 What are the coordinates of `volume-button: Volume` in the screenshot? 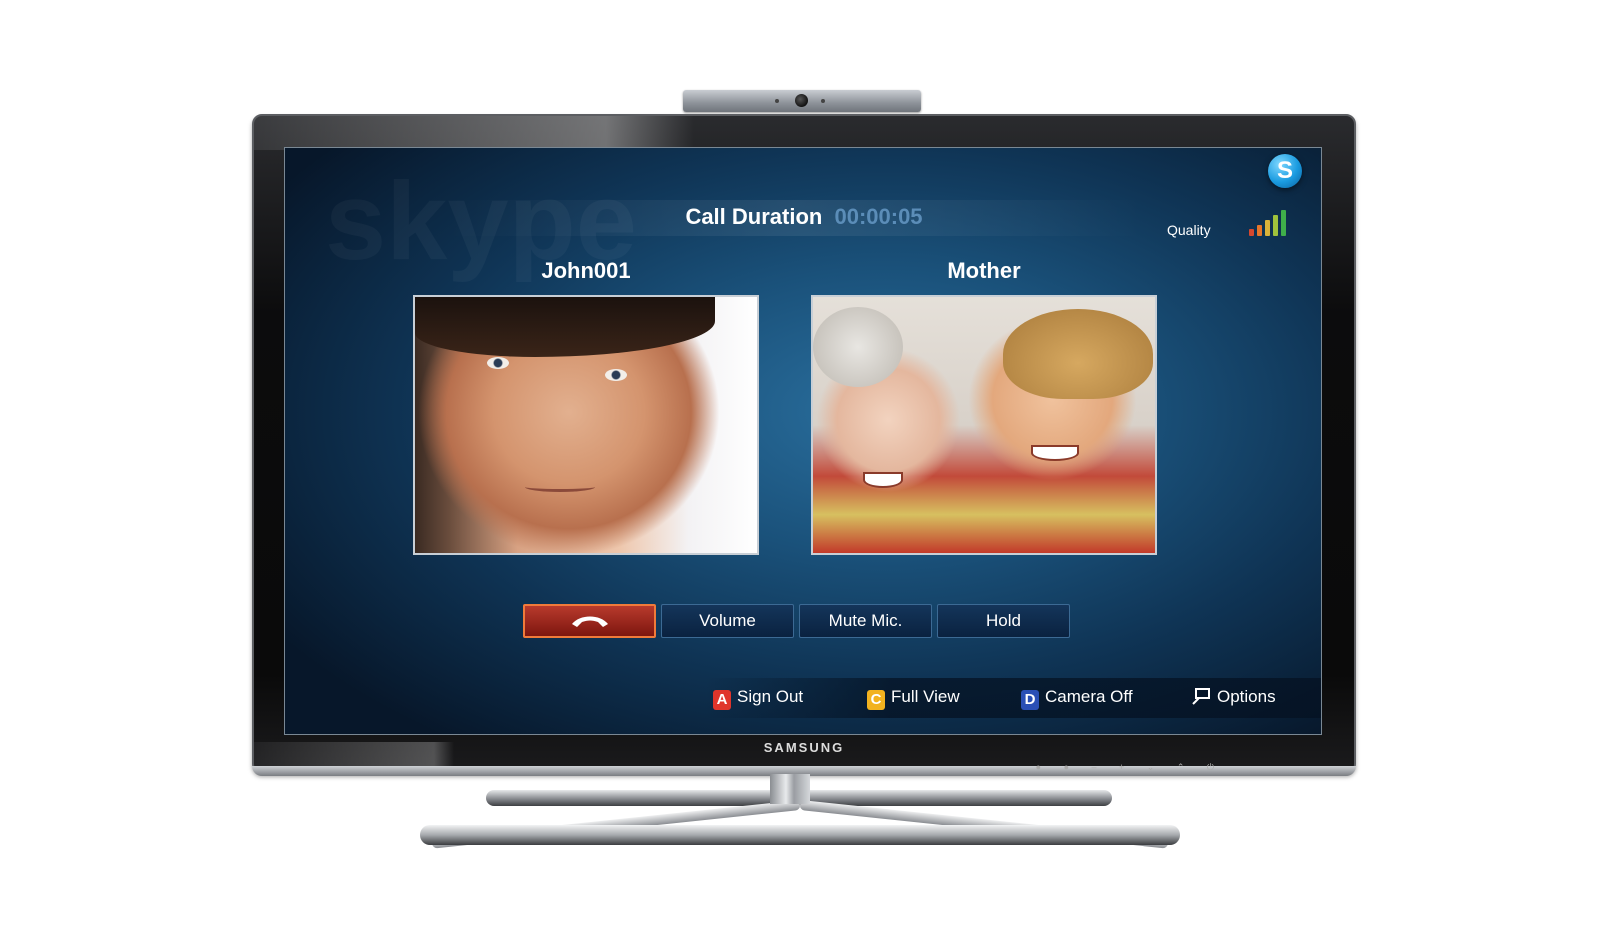 It's located at (727, 621).